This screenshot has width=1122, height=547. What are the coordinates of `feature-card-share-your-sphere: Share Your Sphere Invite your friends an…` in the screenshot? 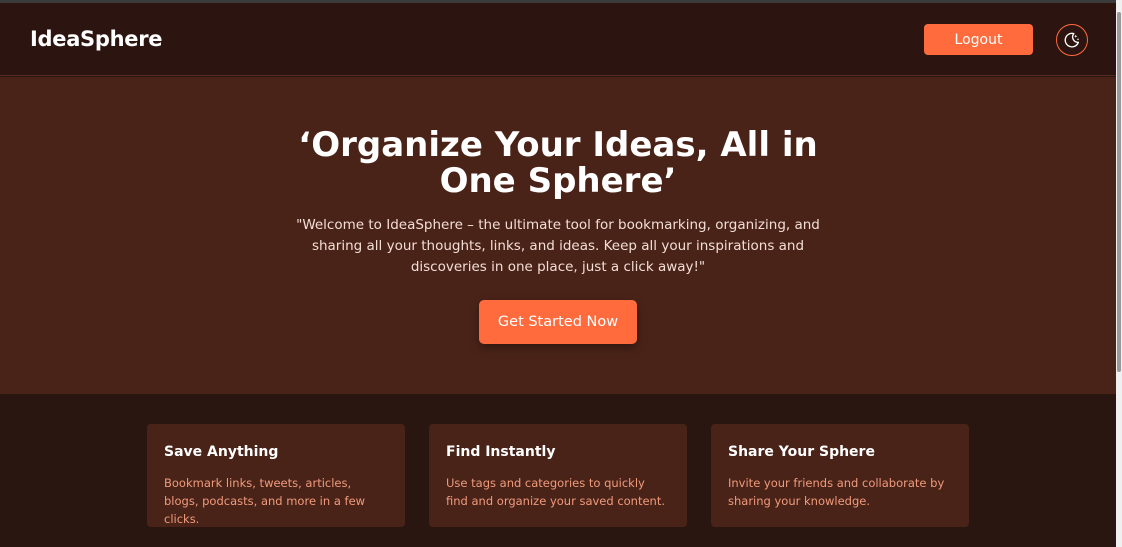 It's located at (840, 475).